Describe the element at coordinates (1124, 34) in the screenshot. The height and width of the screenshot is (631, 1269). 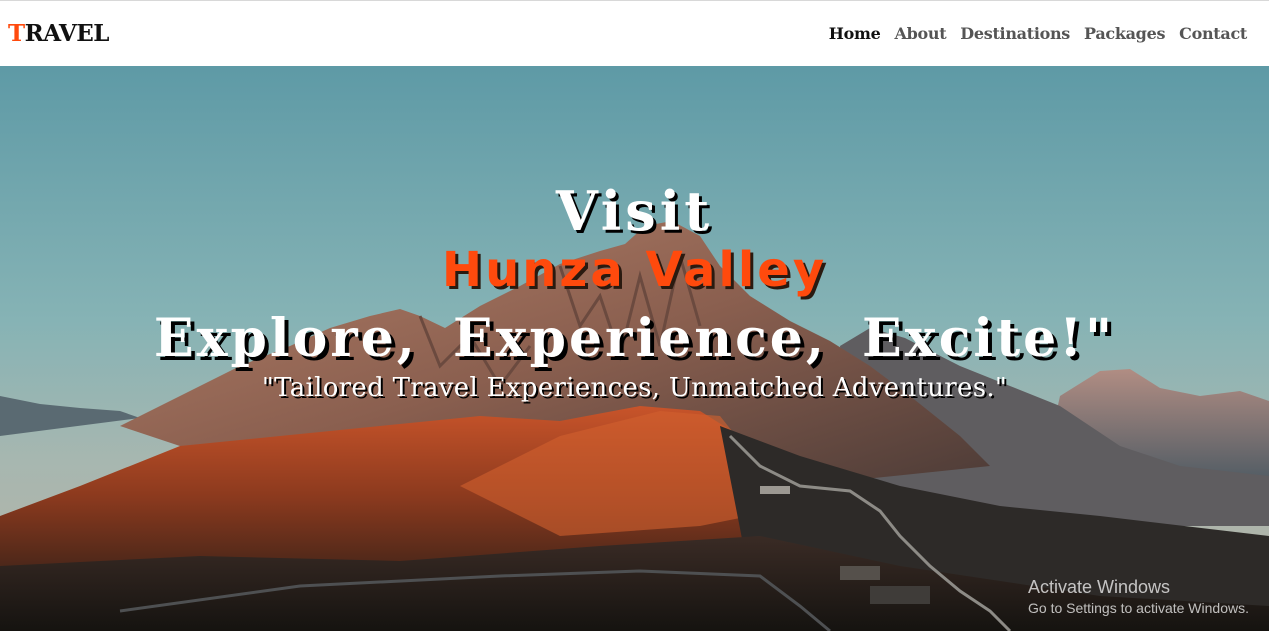
I see `nav-packages-link: Packages` at that location.